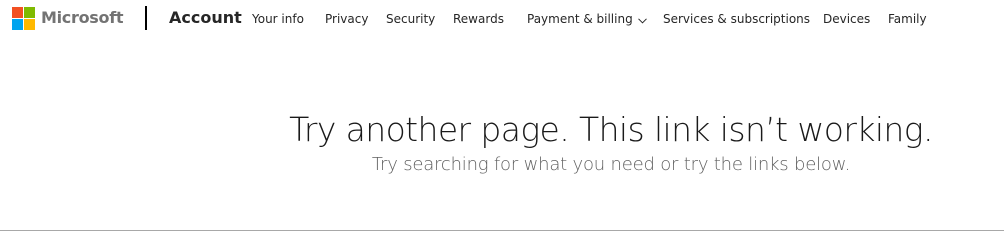  Describe the element at coordinates (478, 19) in the screenshot. I see `nav-rewards: Rewards` at that location.